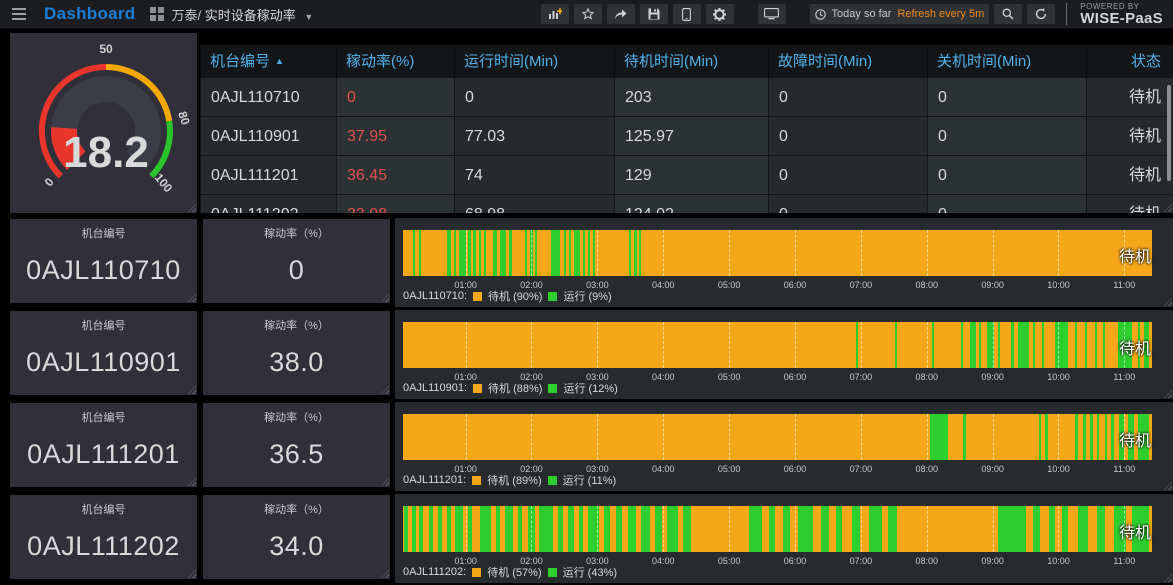 This screenshot has width=1173, height=585. What do you see at coordinates (587, 14) in the screenshot?
I see `star-button` at bounding box center [587, 14].